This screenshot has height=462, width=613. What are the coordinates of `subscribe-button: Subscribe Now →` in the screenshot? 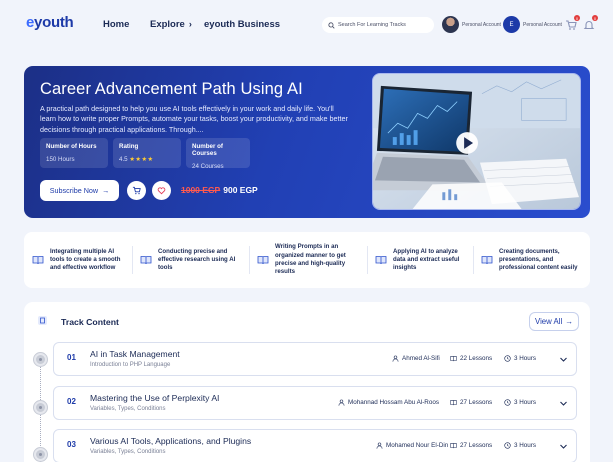 It's located at (79, 190).